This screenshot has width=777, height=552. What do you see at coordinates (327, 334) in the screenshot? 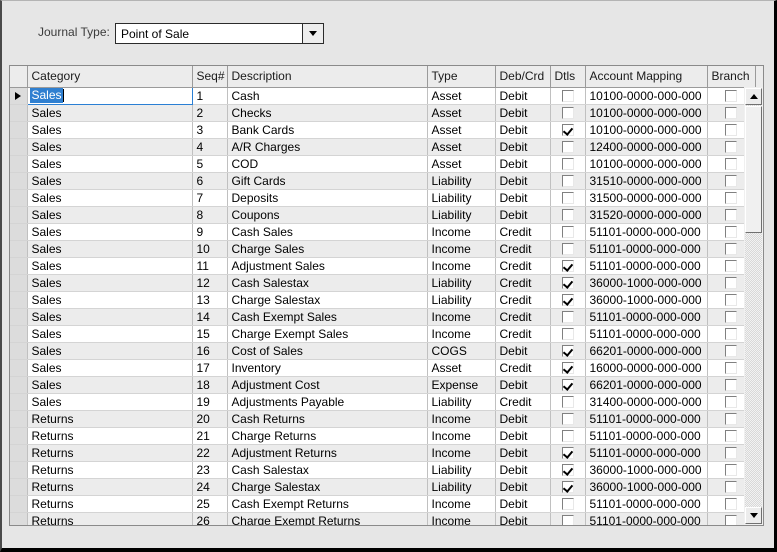
I see `cell-description: Charge Exempt Sales` at bounding box center [327, 334].